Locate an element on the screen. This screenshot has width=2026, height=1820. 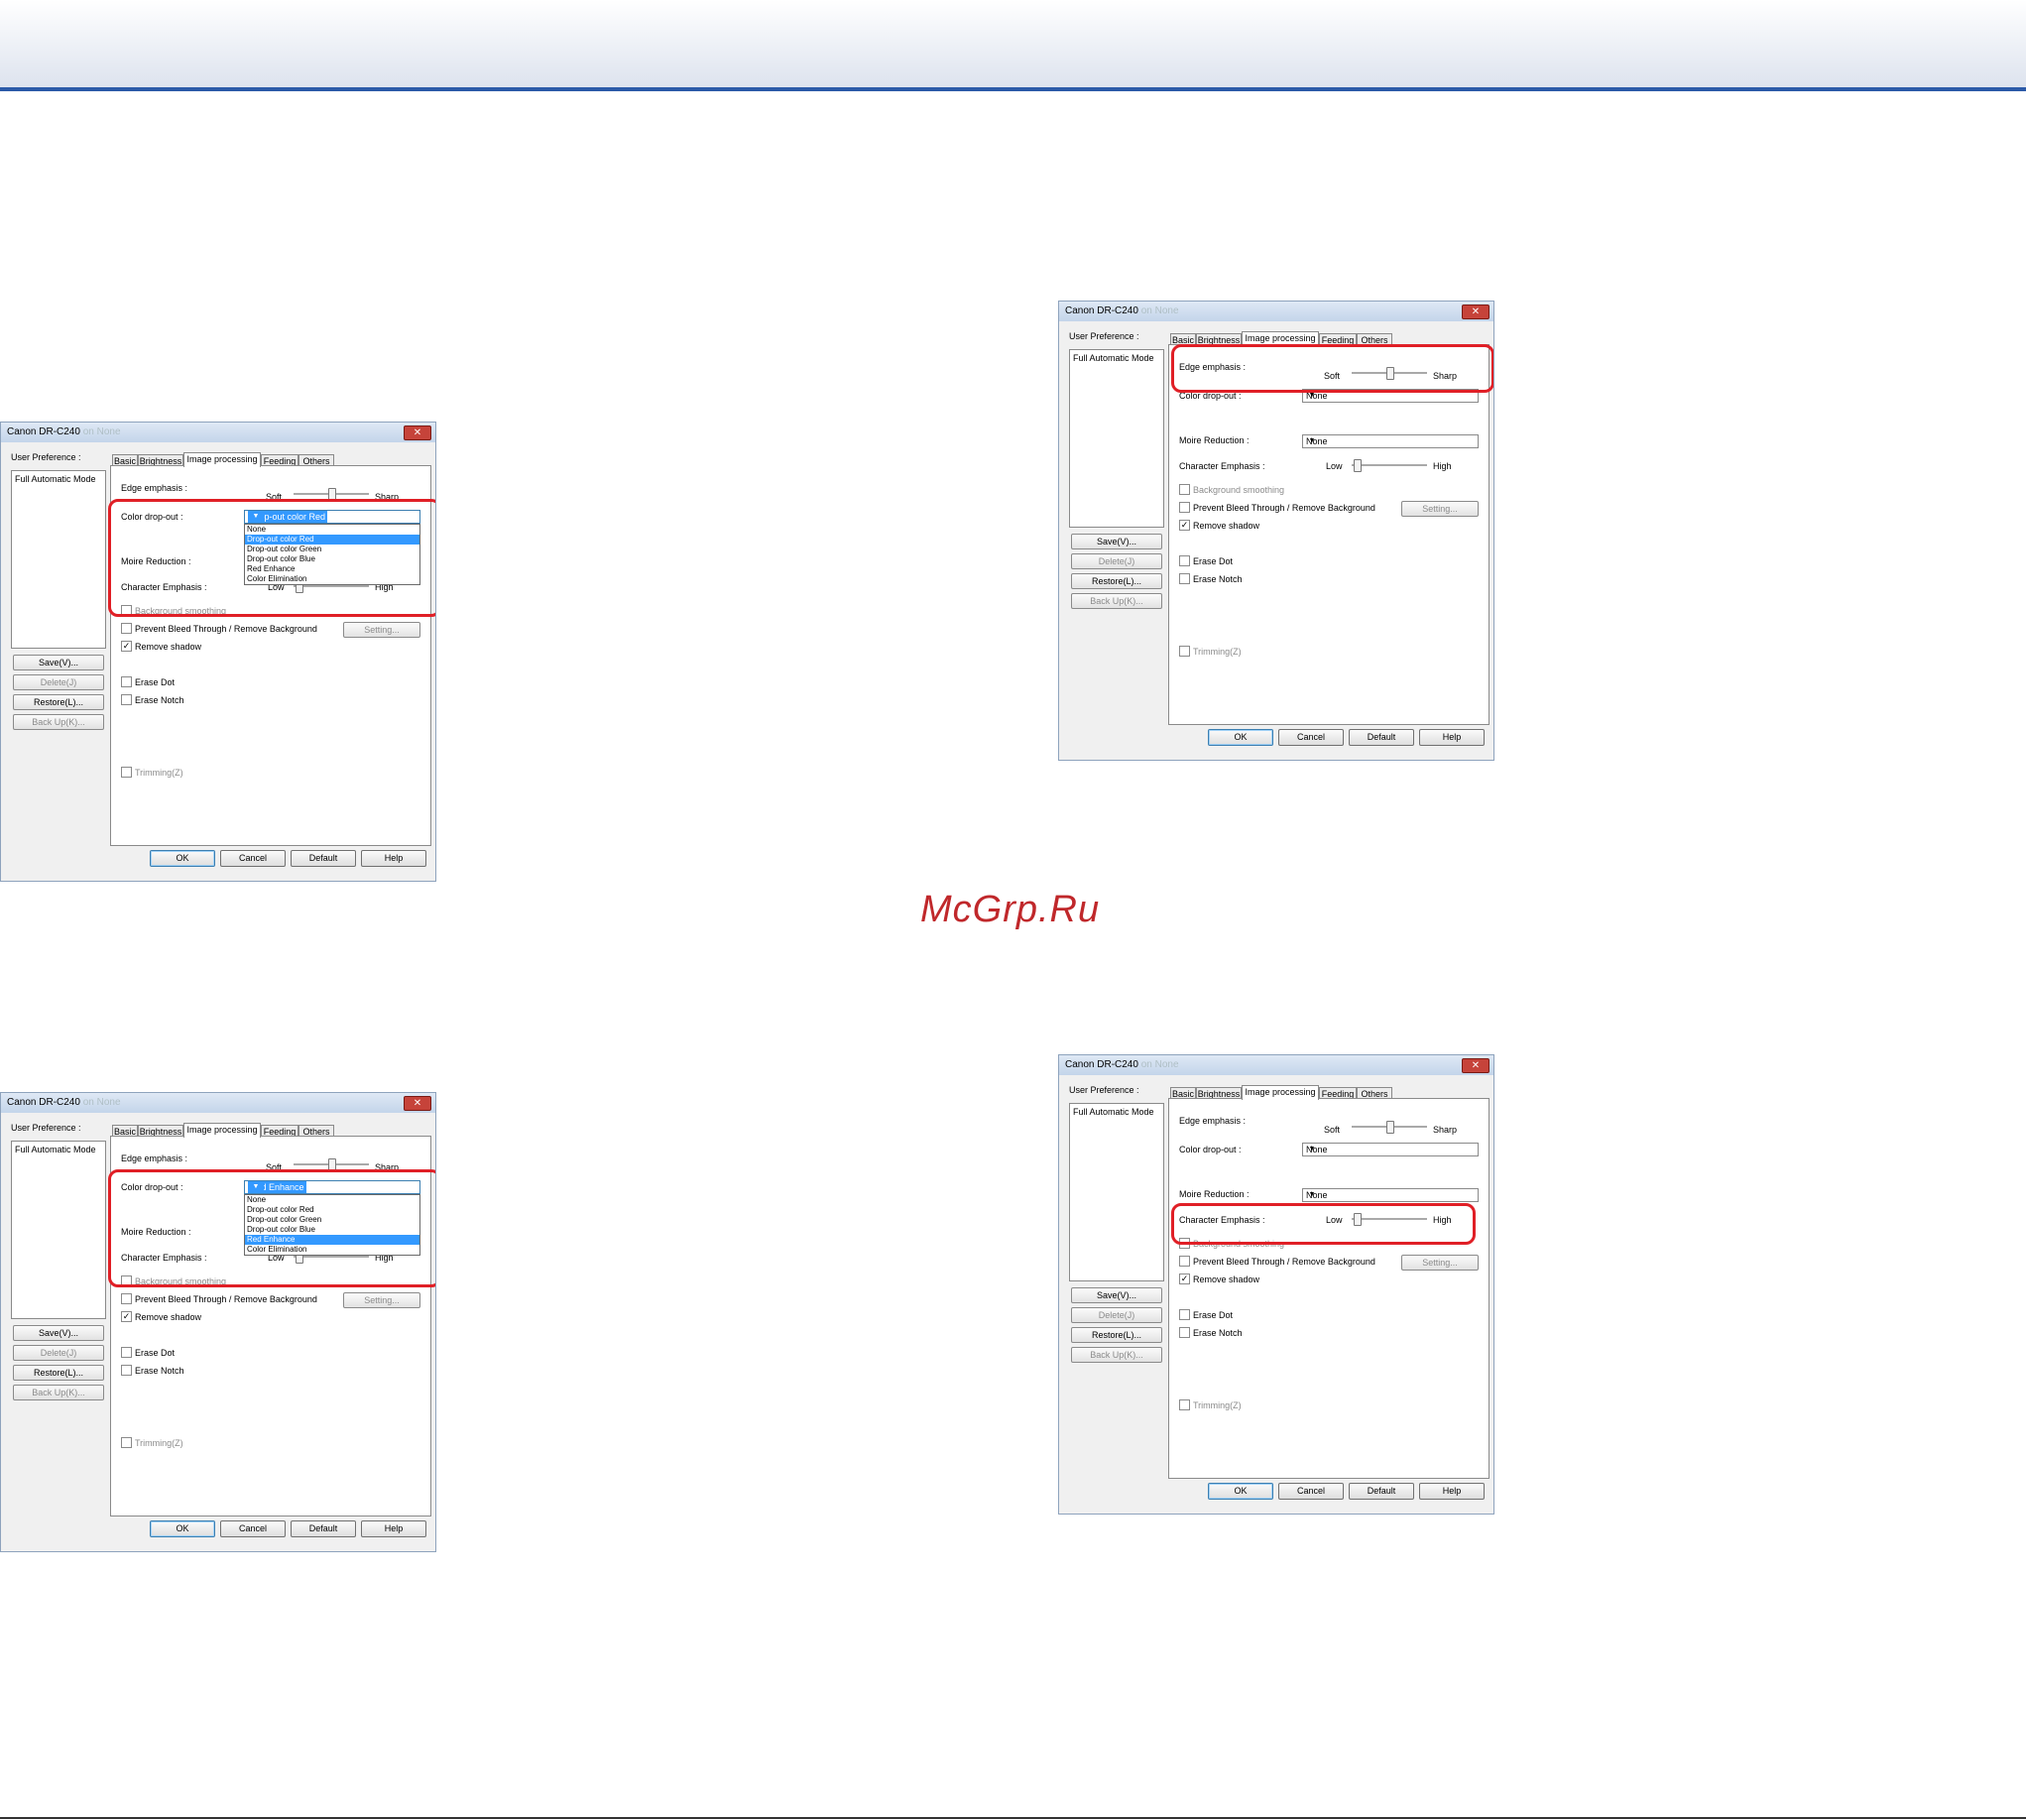
footer-rule is located at coordinates (1013, 1818).